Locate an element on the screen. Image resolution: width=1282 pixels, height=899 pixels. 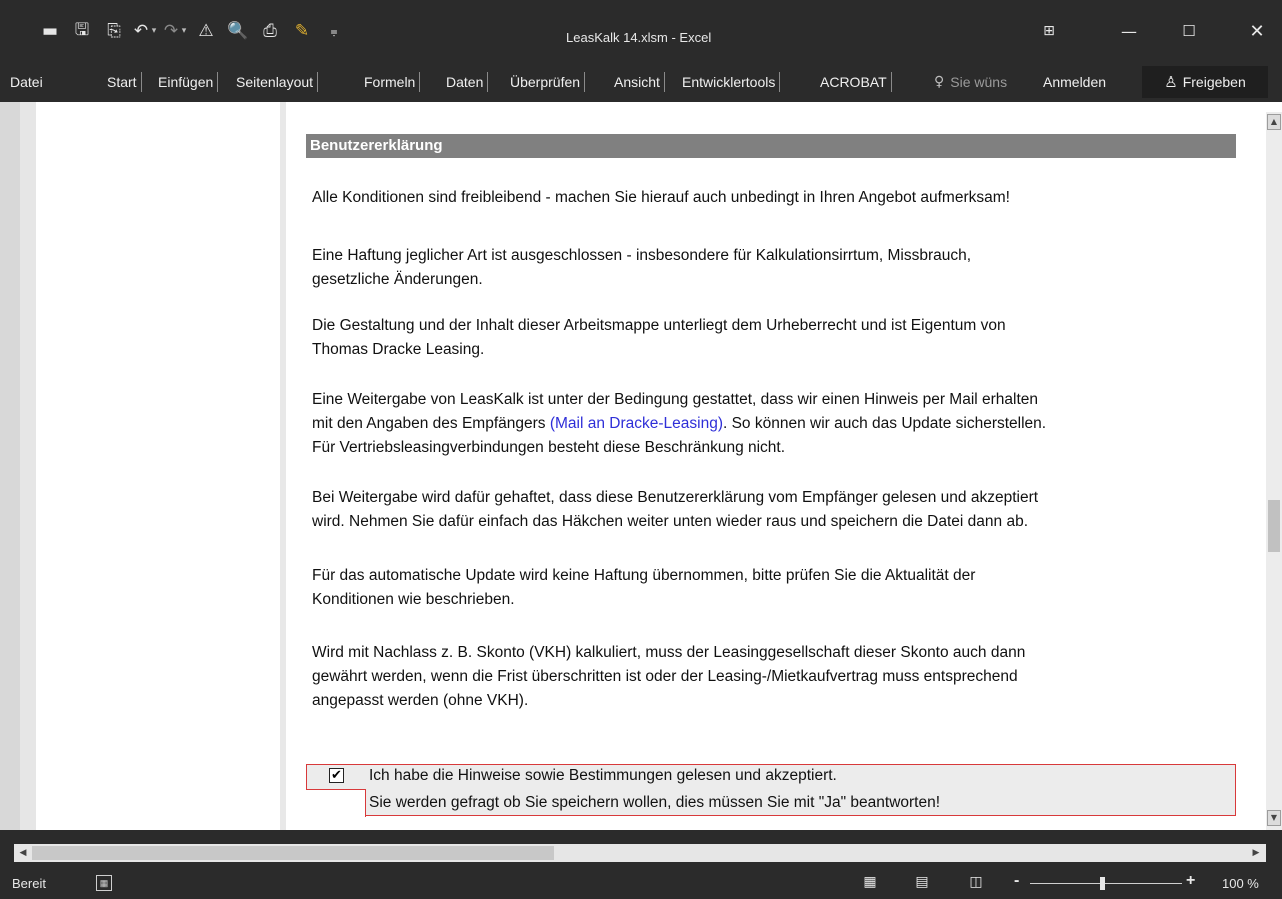
tab-seitenlayout: Seitenlayout is located at coordinates (277, 82).